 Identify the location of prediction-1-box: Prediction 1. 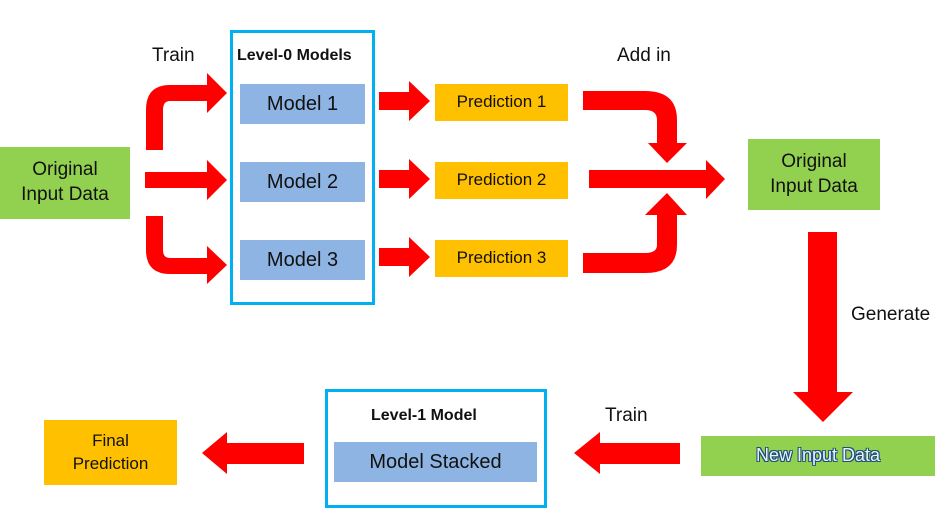
(501, 102).